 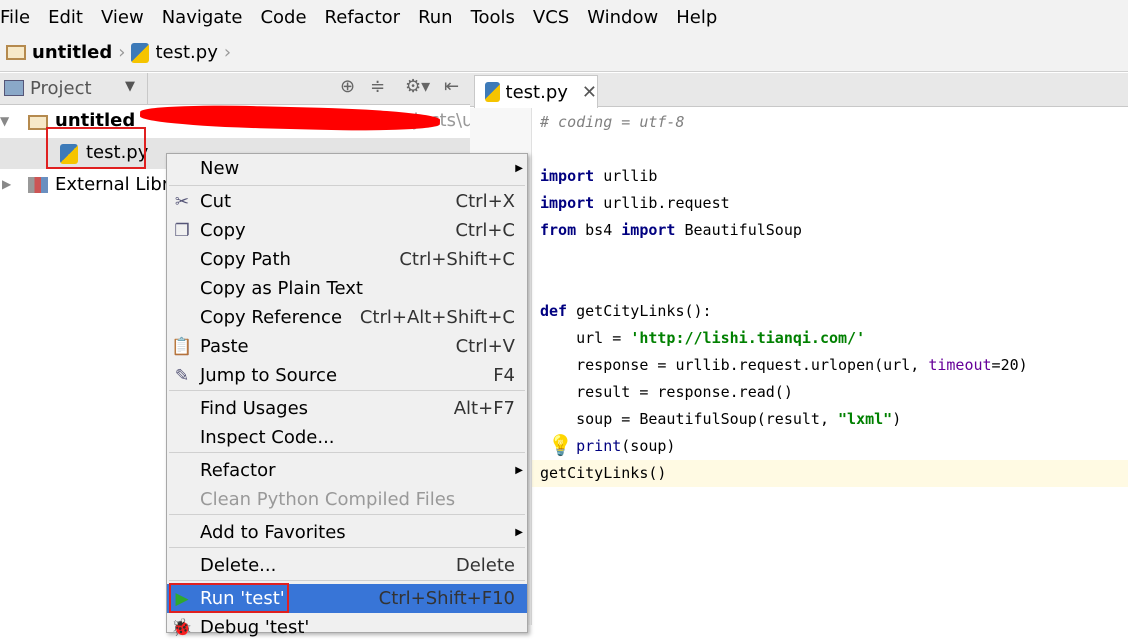 I want to click on breadcrumb-project: untitled, so click(x=72, y=52).